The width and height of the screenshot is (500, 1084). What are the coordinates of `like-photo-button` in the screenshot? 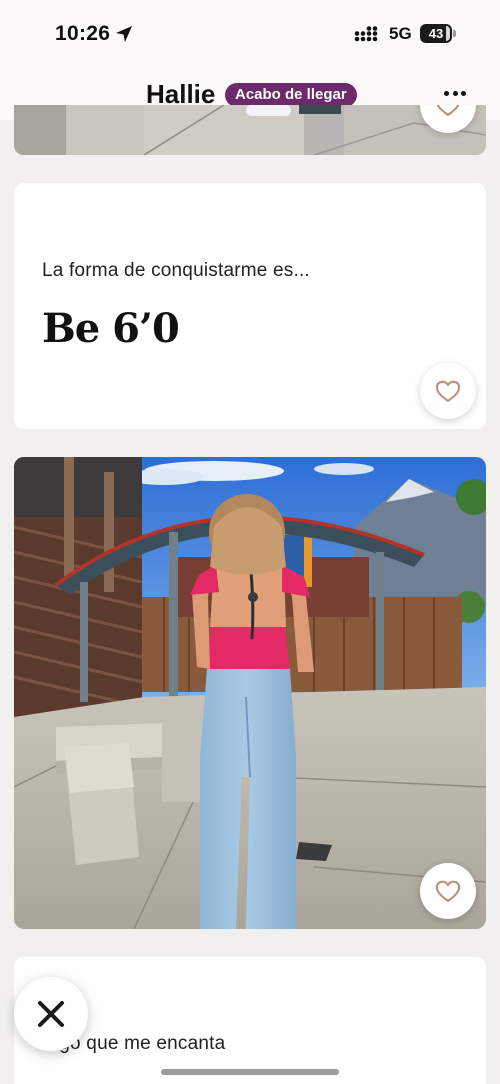 It's located at (448, 891).